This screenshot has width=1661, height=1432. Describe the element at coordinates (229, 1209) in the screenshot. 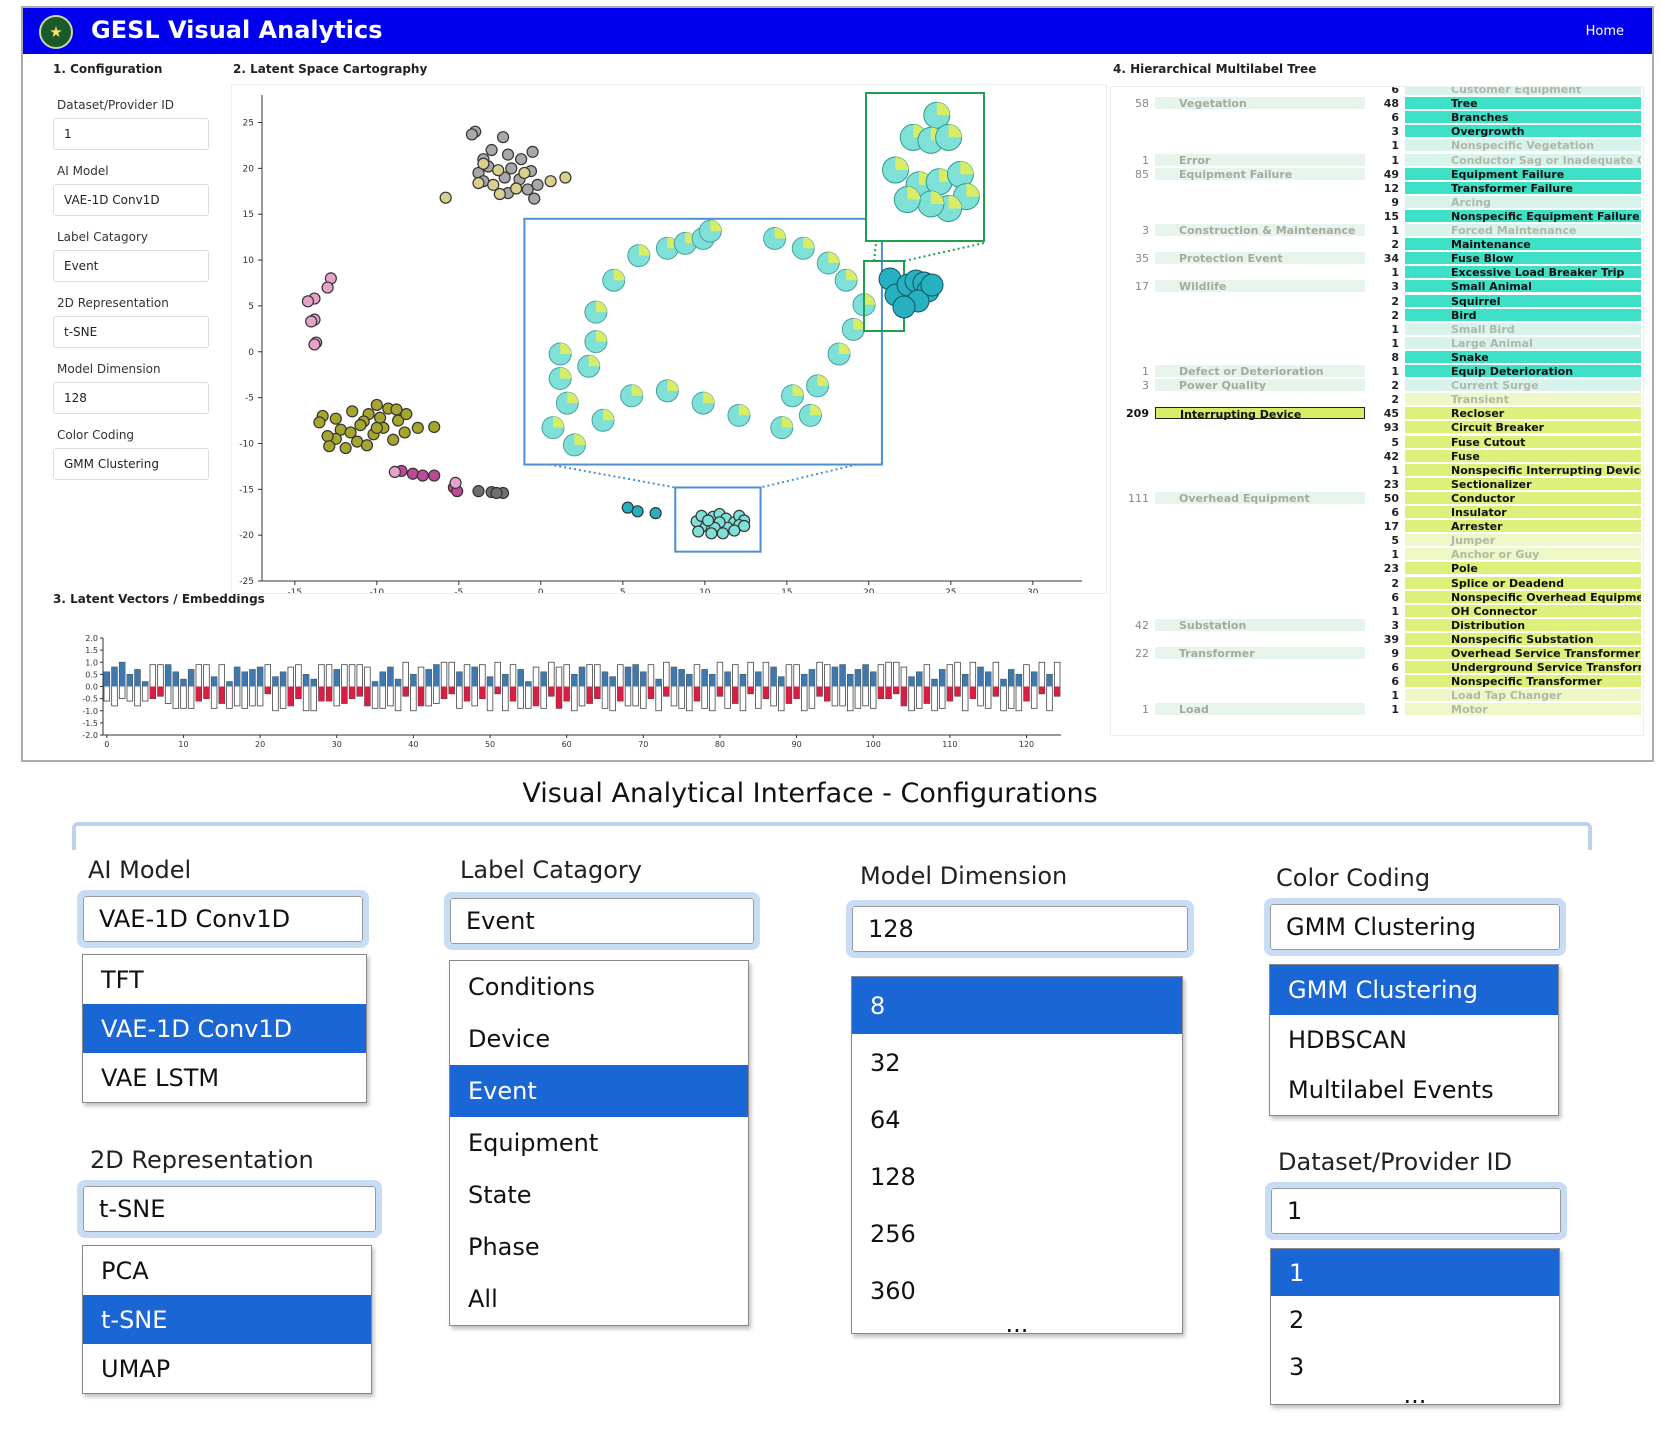

I see `dropdown-select: t-SNE` at that location.